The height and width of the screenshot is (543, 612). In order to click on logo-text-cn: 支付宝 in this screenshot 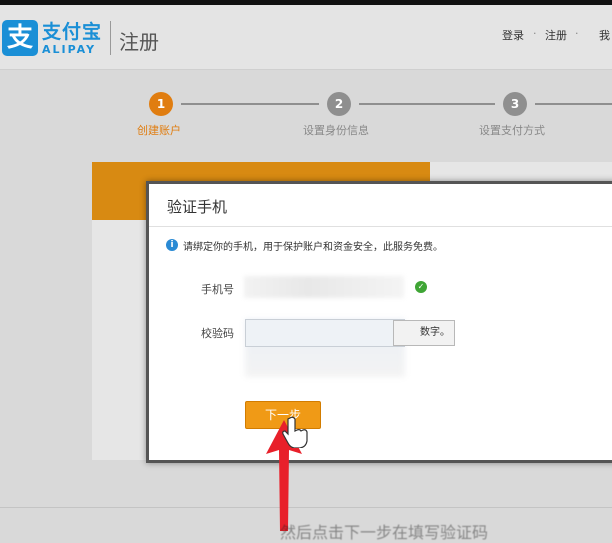, I will do `click(72, 30)`.